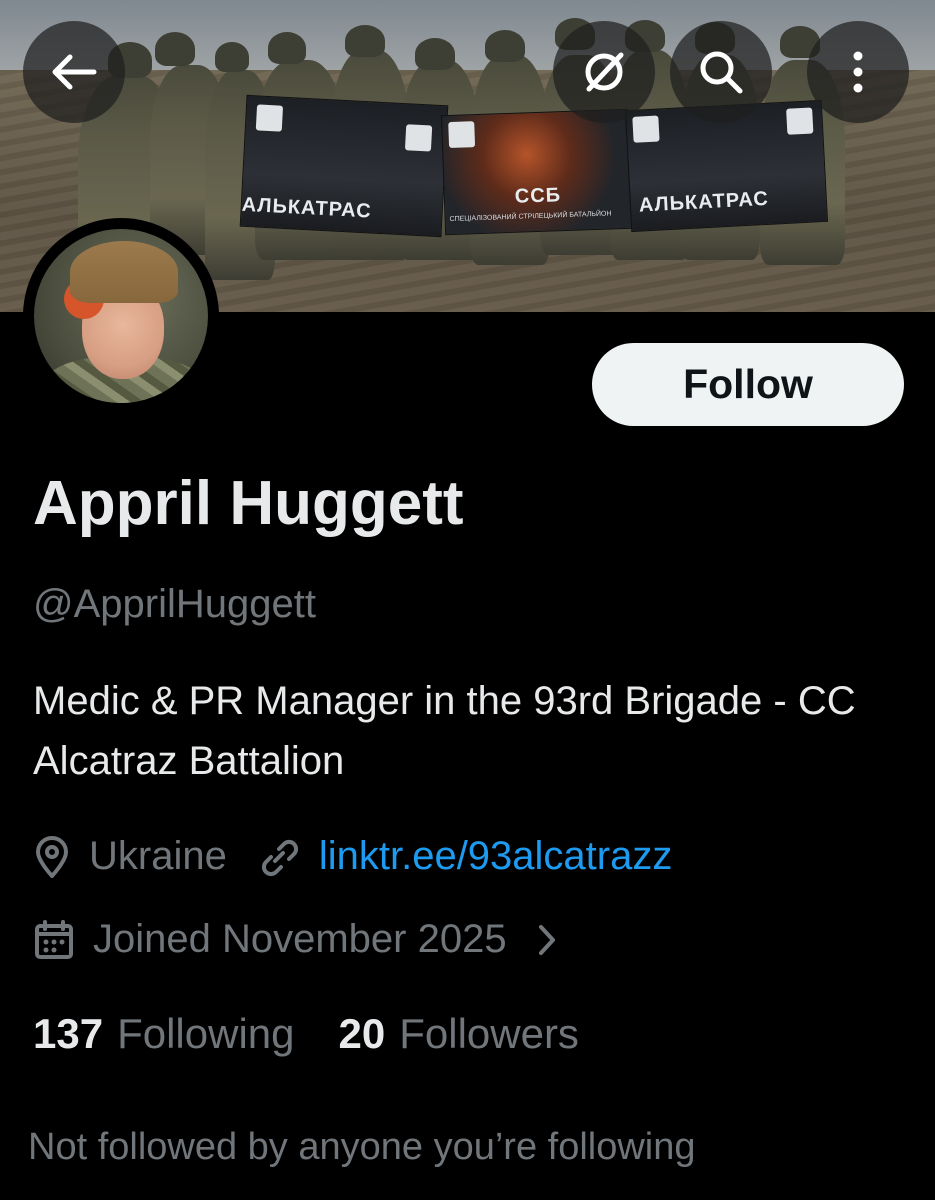 This screenshot has height=1200, width=935. What do you see at coordinates (206, 1033) in the screenshot?
I see `following-label: Following` at bounding box center [206, 1033].